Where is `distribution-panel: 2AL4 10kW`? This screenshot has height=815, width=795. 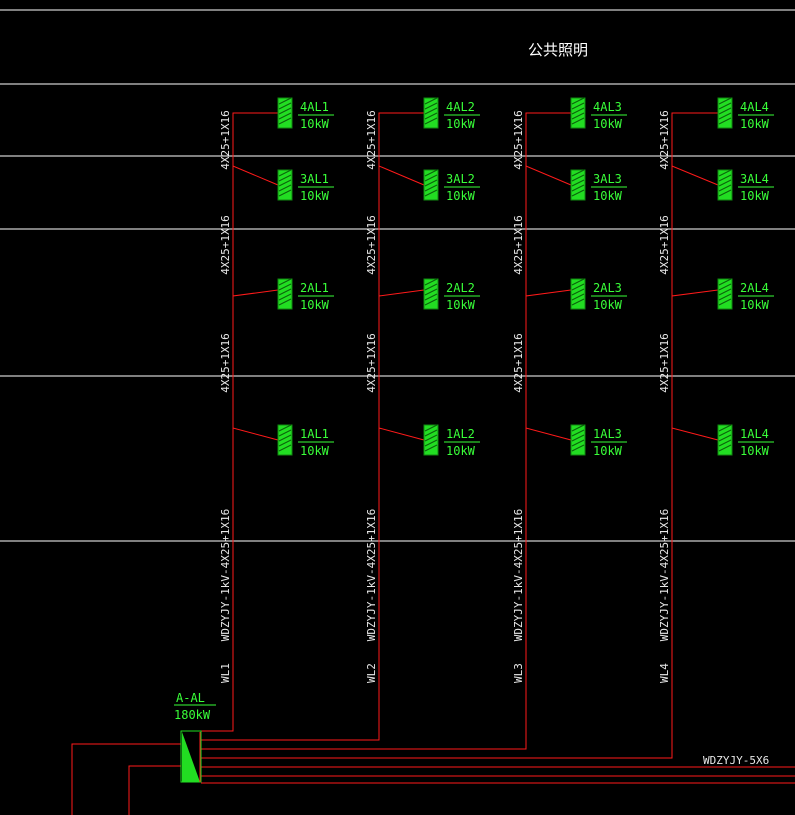 distribution-panel: 2AL4 10kW is located at coordinates (745, 295).